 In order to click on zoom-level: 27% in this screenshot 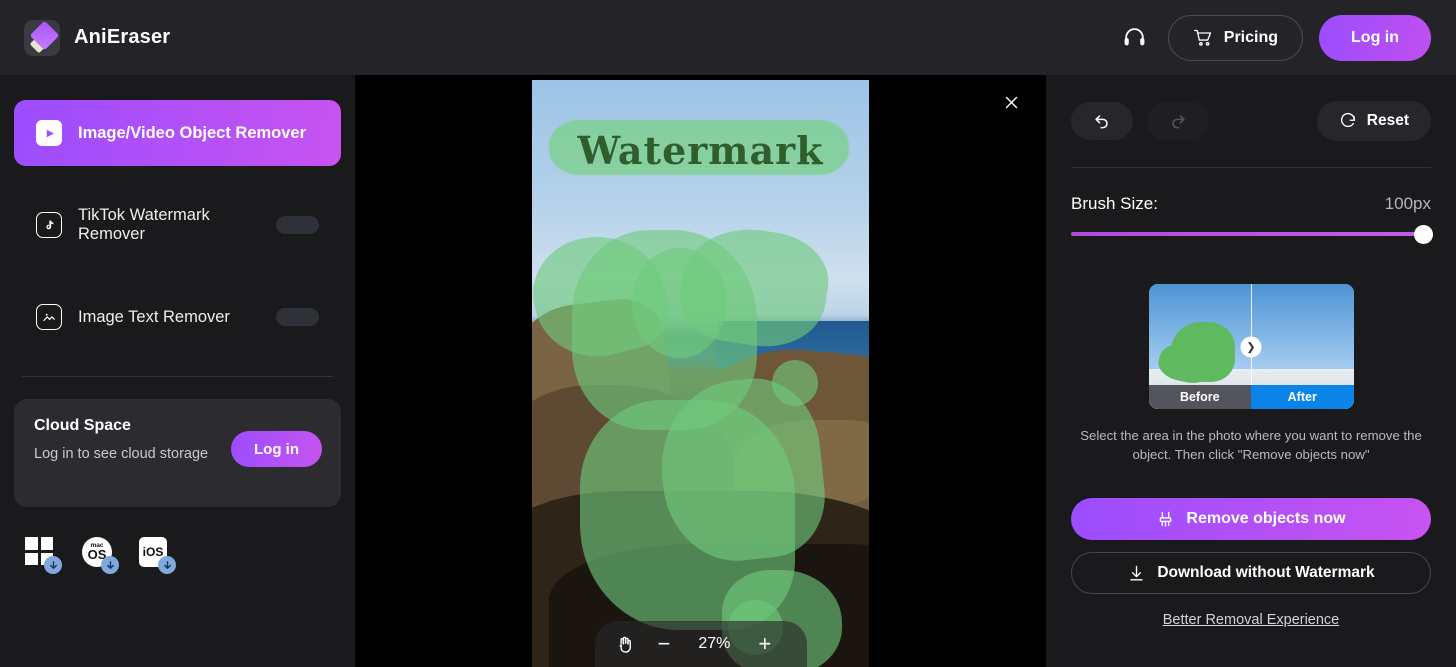, I will do `click(714, 643)`.